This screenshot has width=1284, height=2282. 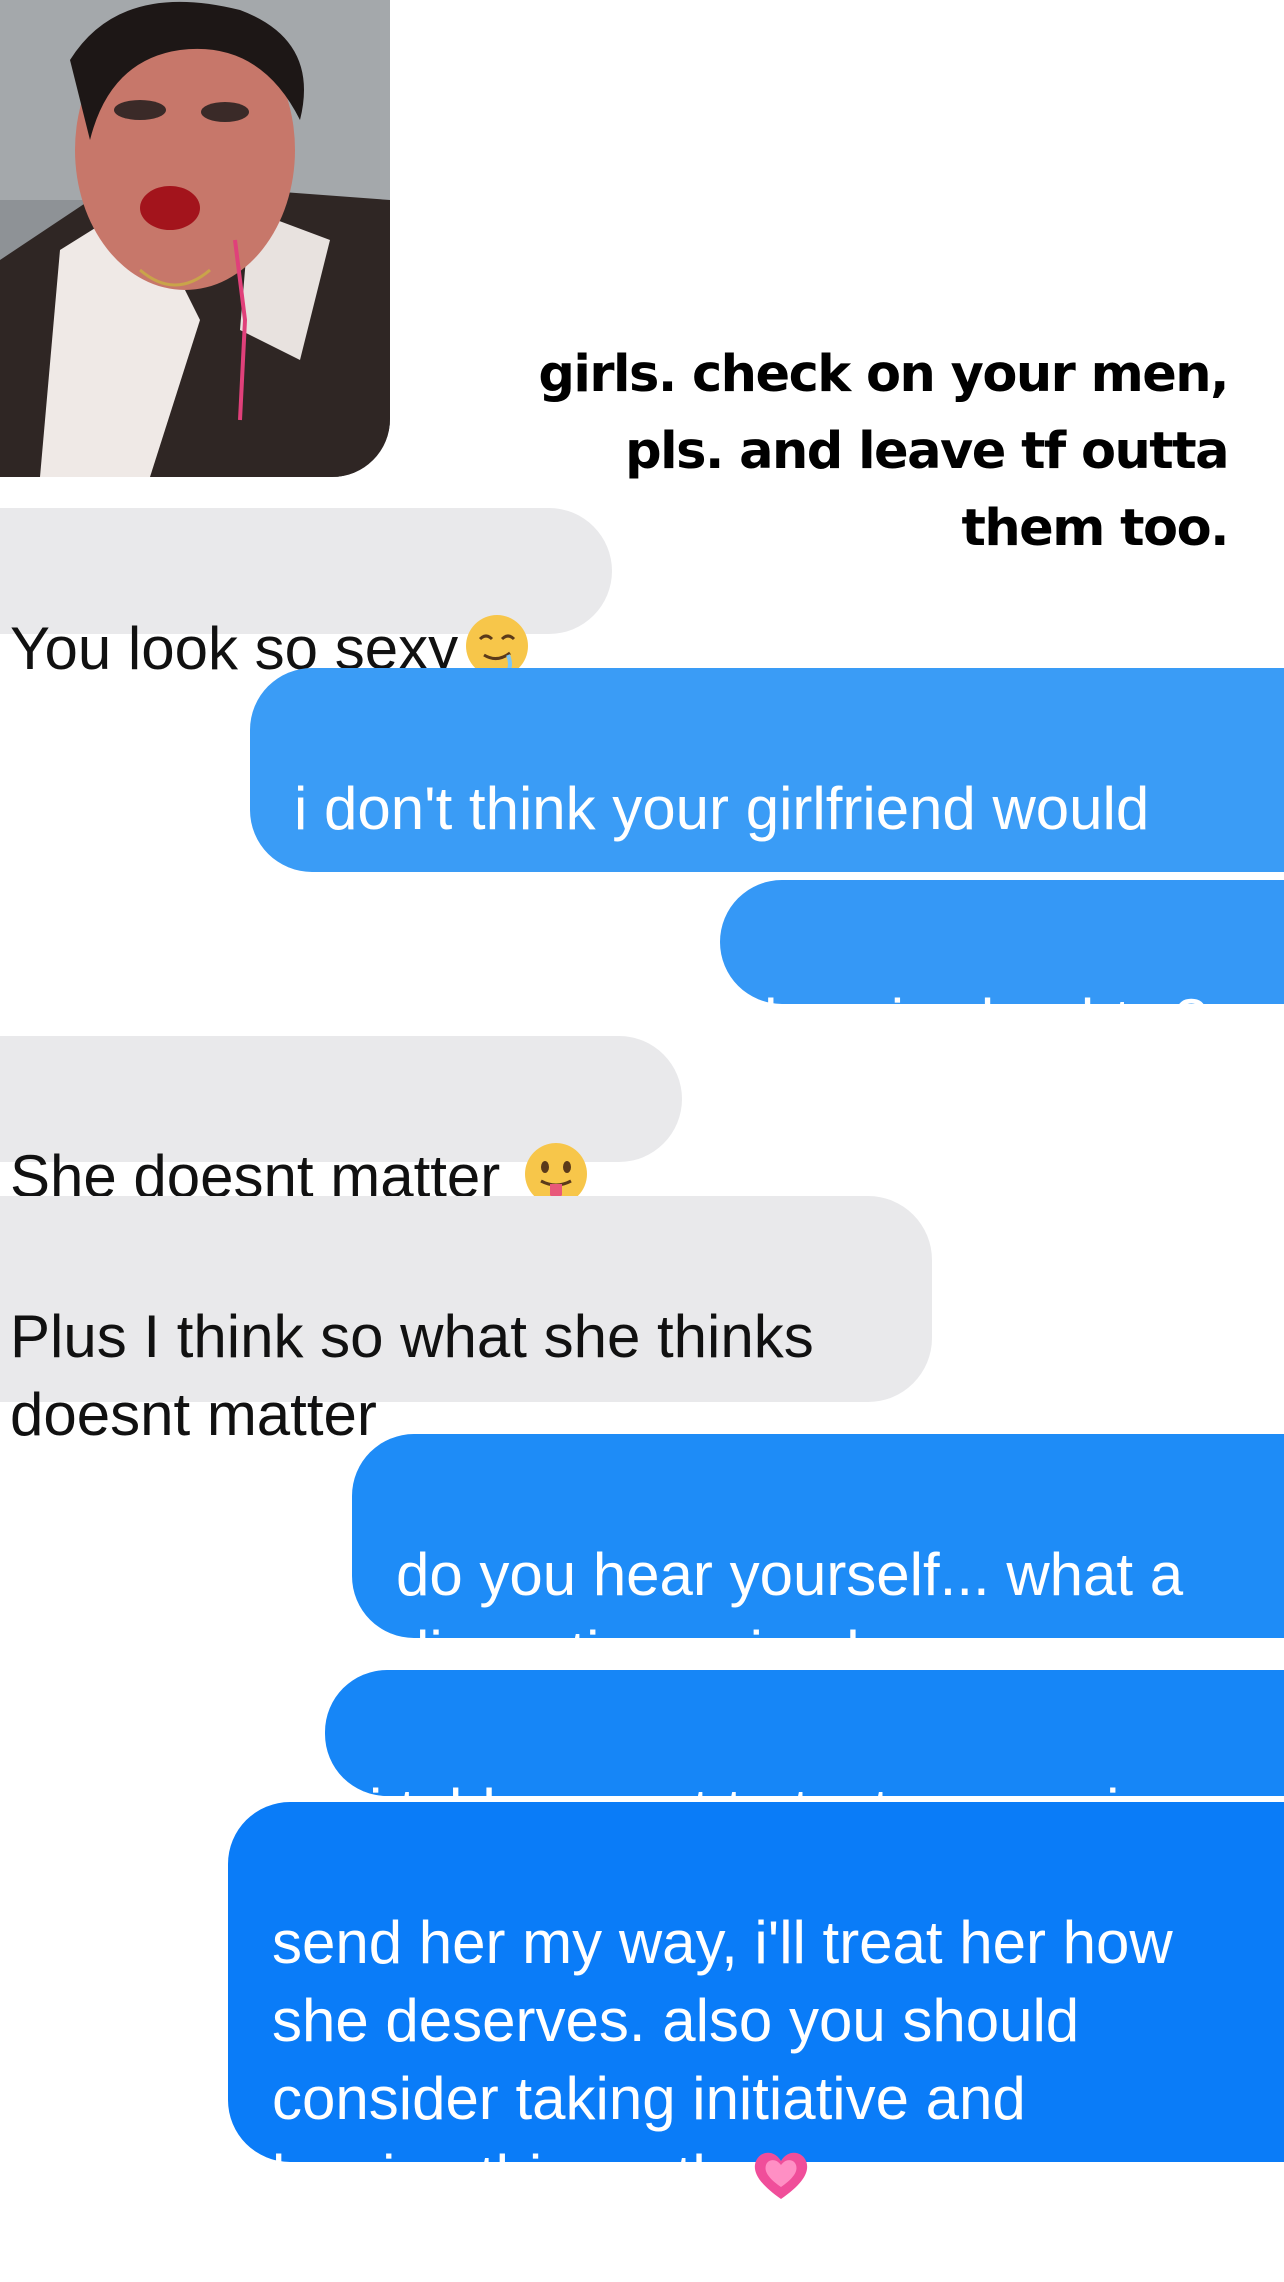 What do you see at coordinates (927, 451) in the screenshot?
I see `caption-line-2: pls. and leave tf outta` at bounding box center [927, 451].